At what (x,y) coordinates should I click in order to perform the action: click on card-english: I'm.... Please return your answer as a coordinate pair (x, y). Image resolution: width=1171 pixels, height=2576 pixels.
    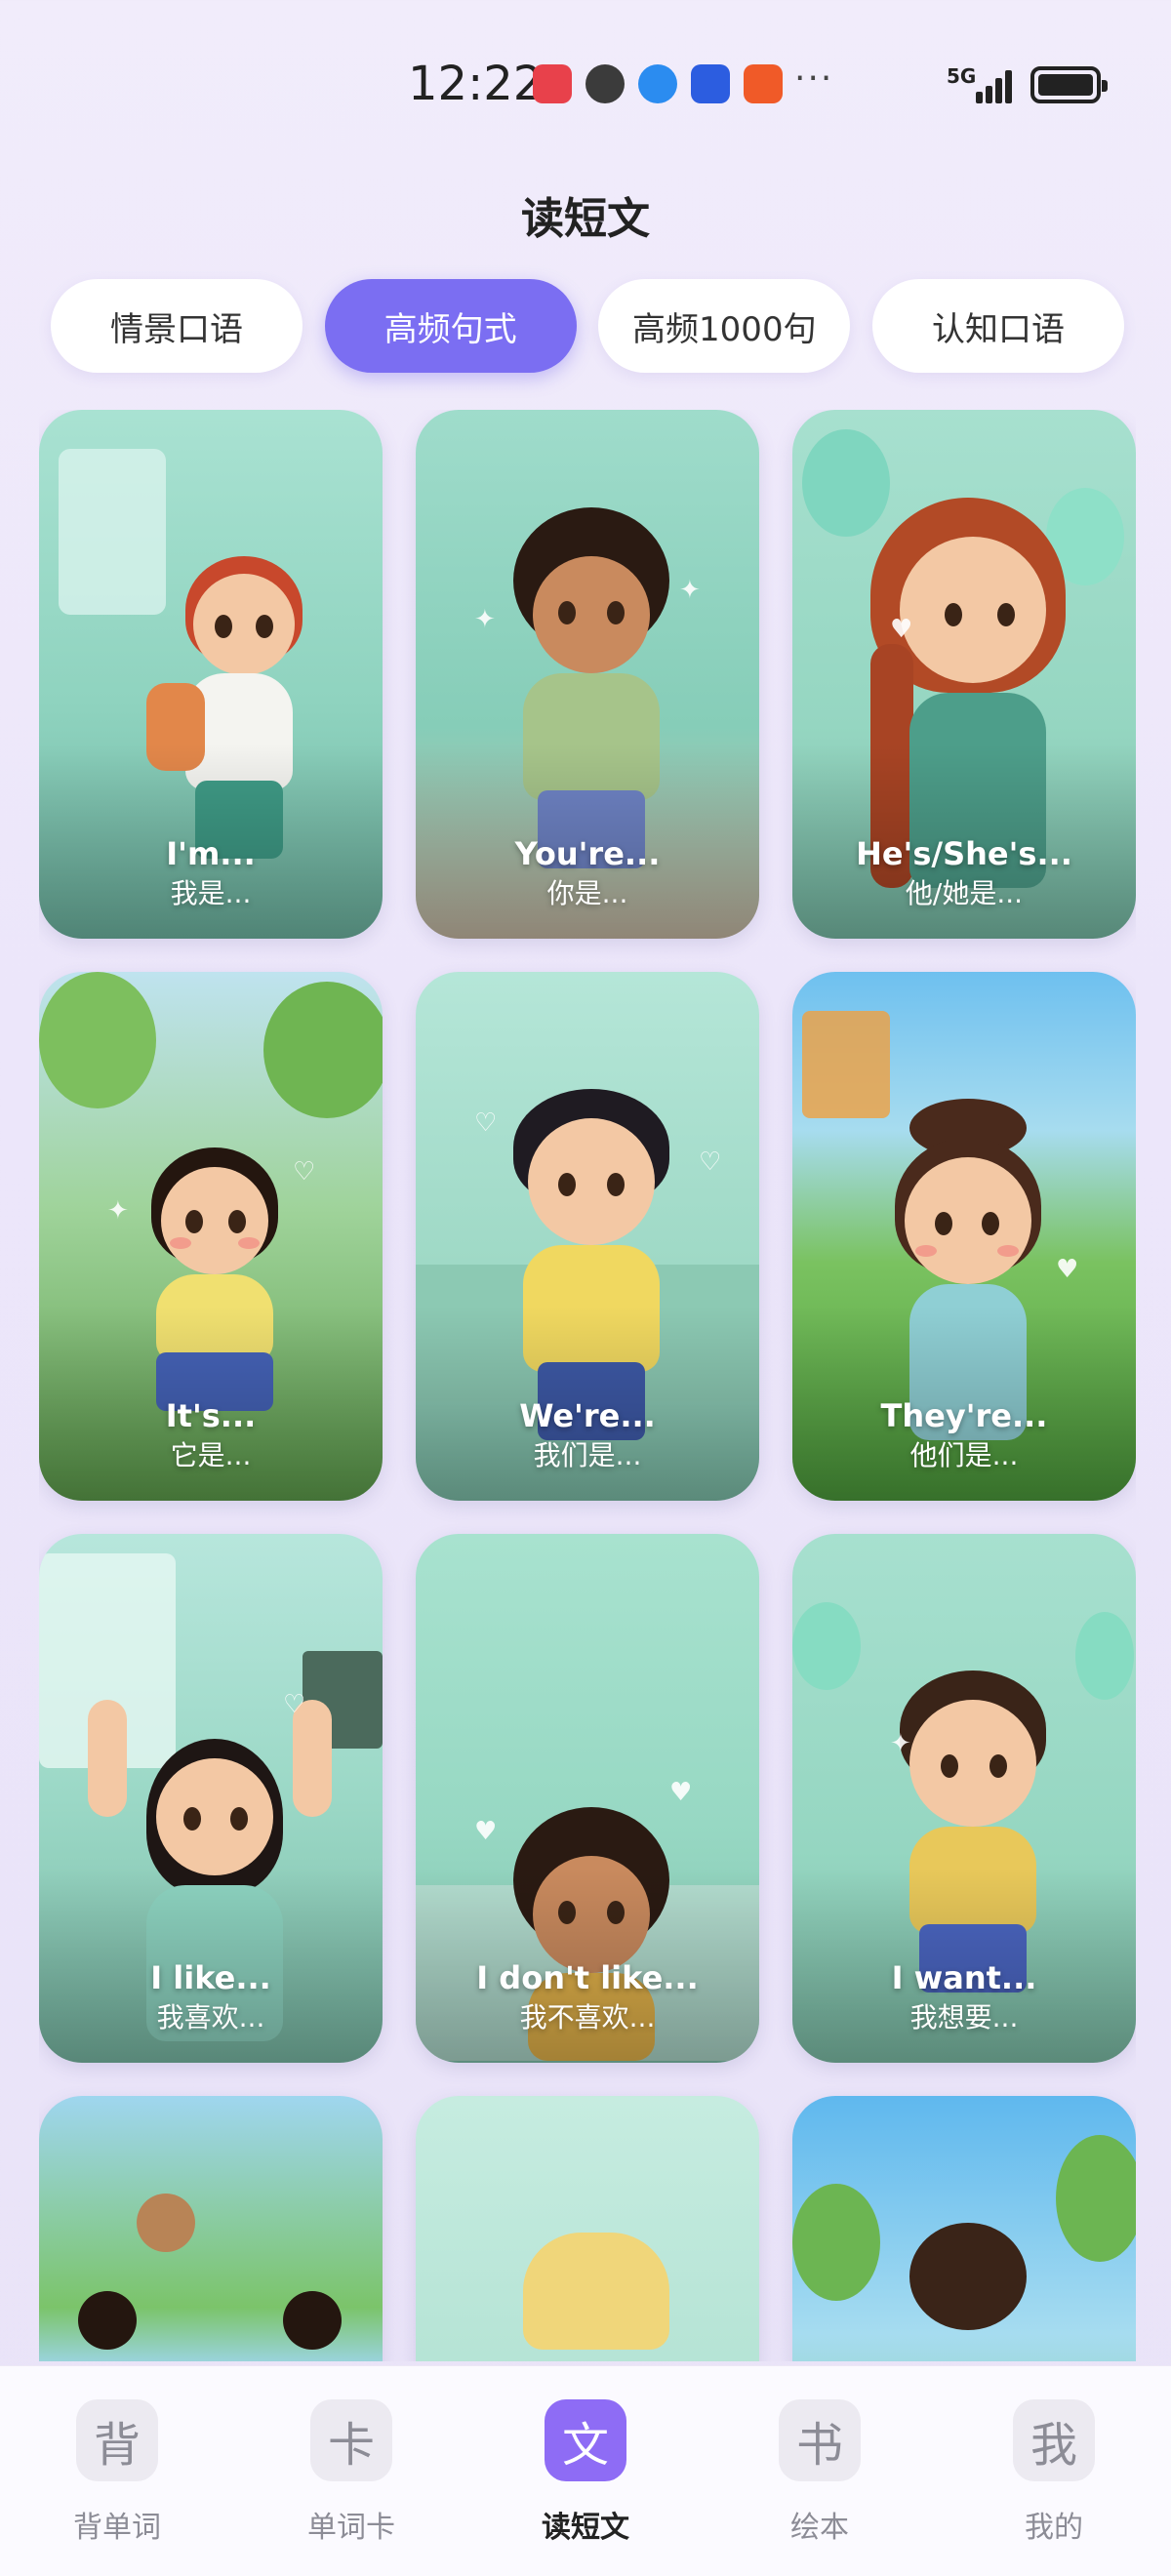
    Looking at the image, I should click on (211, 853).